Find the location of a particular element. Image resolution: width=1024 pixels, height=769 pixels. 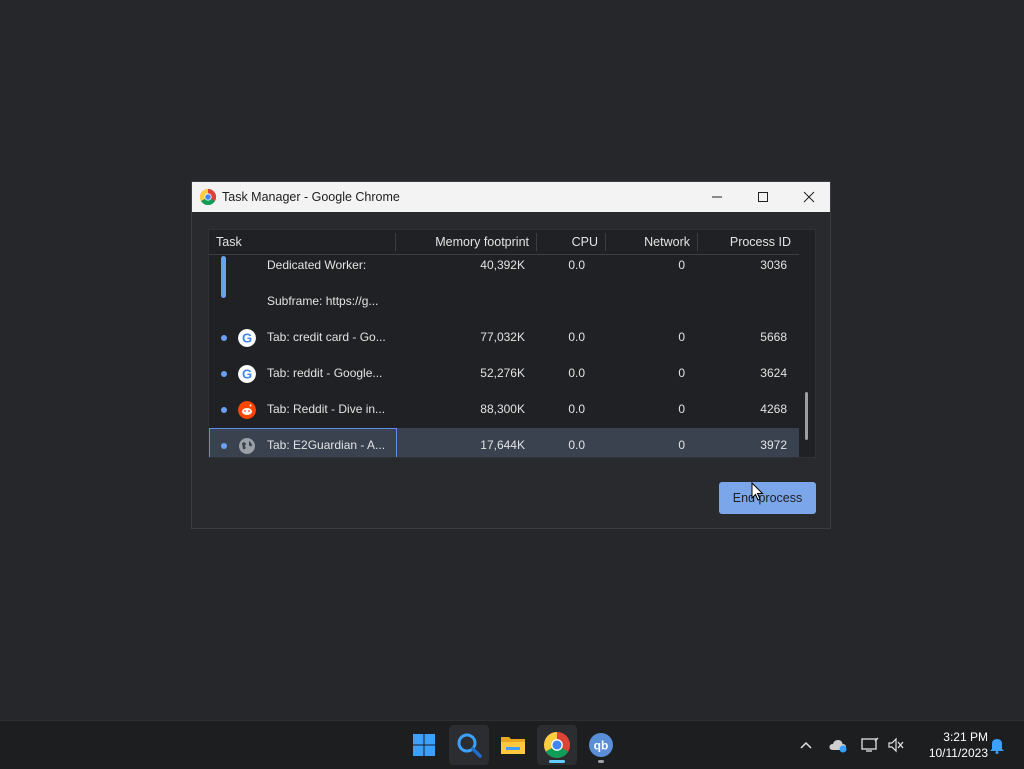

search-icon is located at coordinates (469, 745).